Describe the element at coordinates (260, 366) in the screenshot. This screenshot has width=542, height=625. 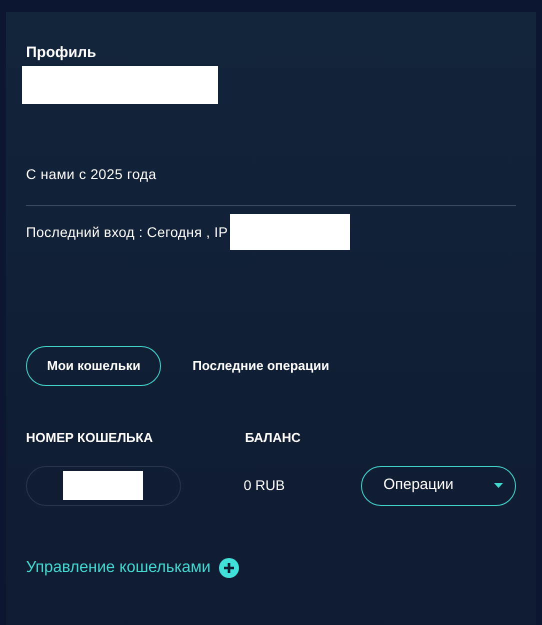
I see `tab: Последние операции` at that location.